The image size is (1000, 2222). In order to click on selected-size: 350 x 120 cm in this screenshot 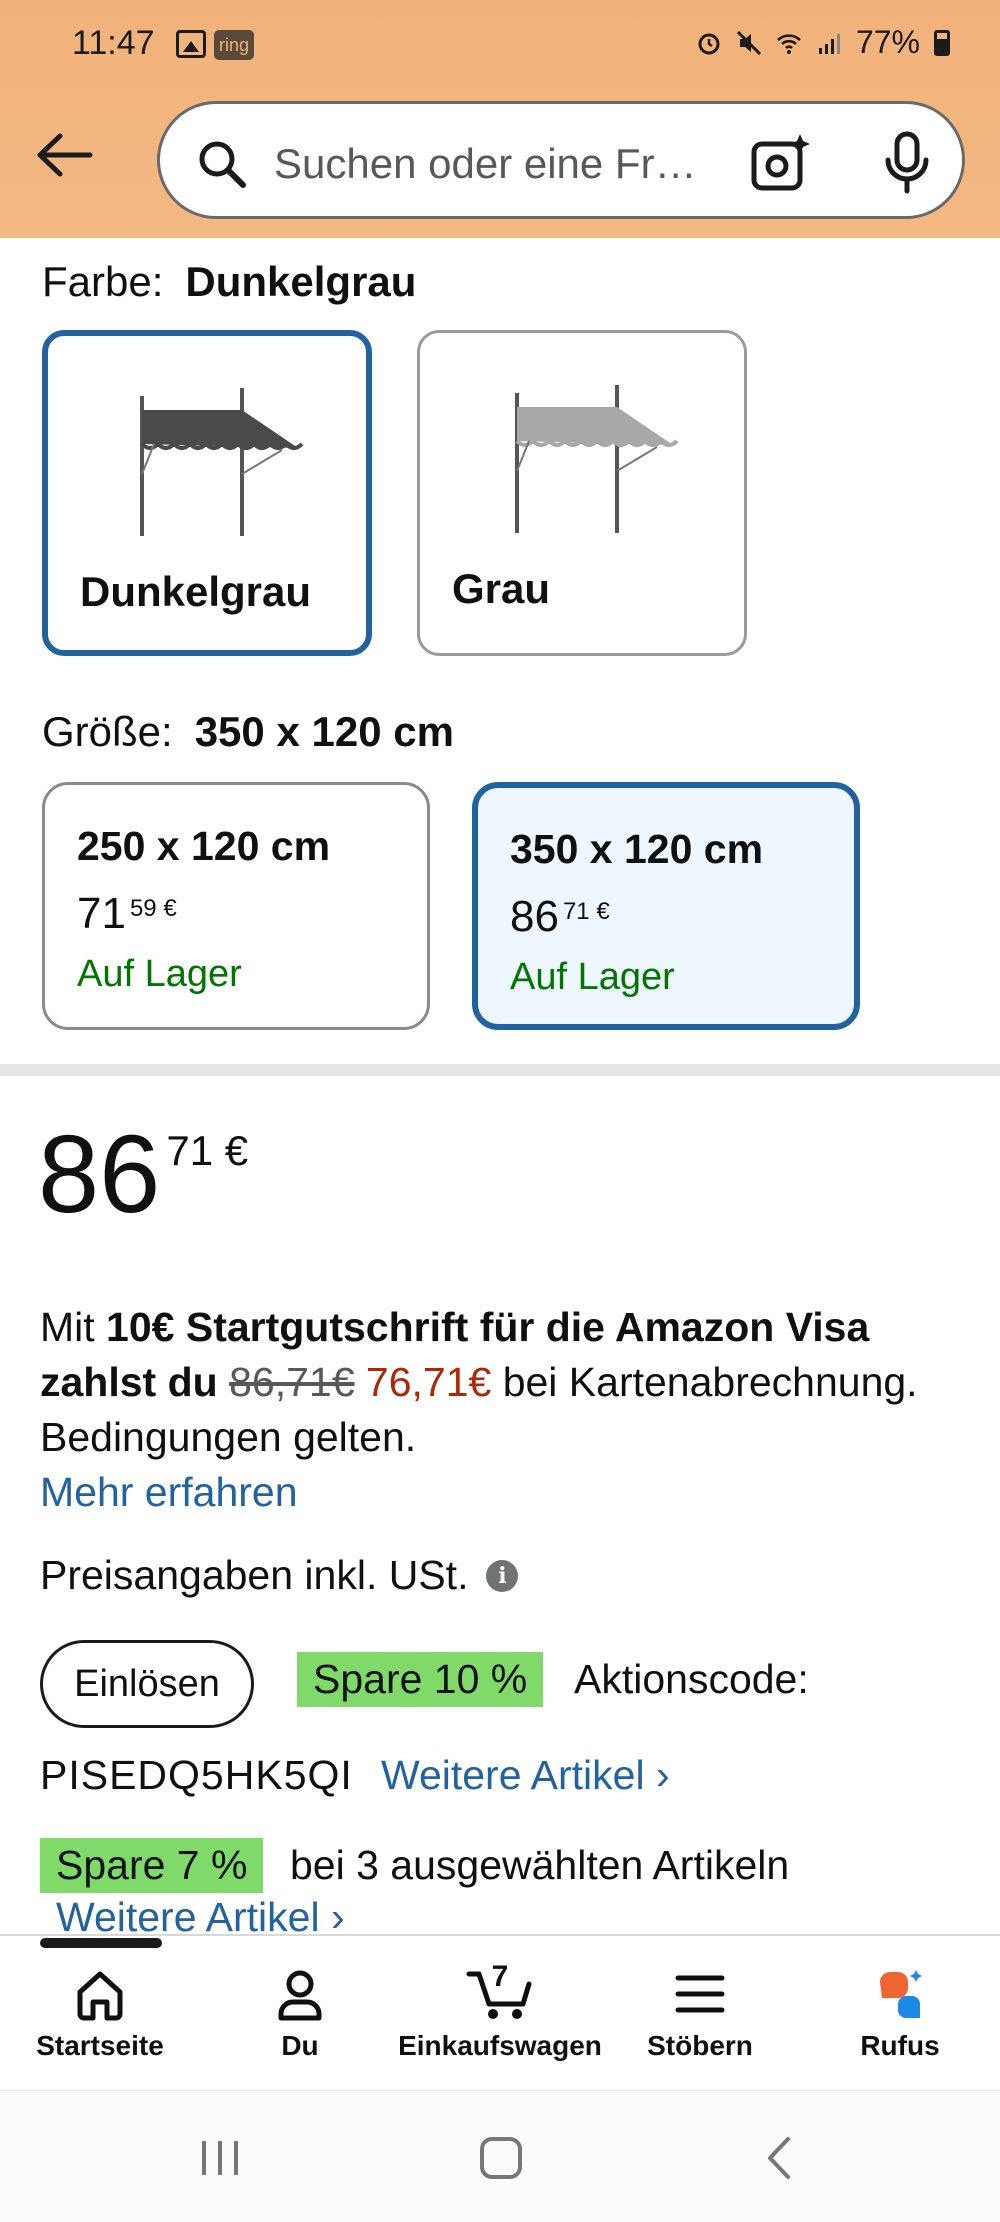, I will do `click(324, 731)`.